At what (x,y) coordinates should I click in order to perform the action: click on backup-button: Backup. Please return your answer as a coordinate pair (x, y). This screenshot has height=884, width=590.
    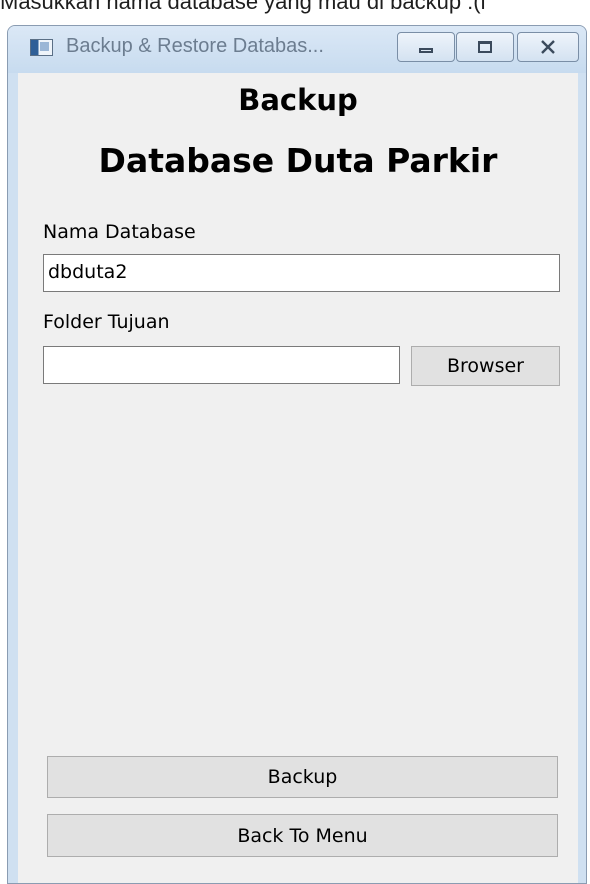
    Looking at the image, I should click on (302, 777).